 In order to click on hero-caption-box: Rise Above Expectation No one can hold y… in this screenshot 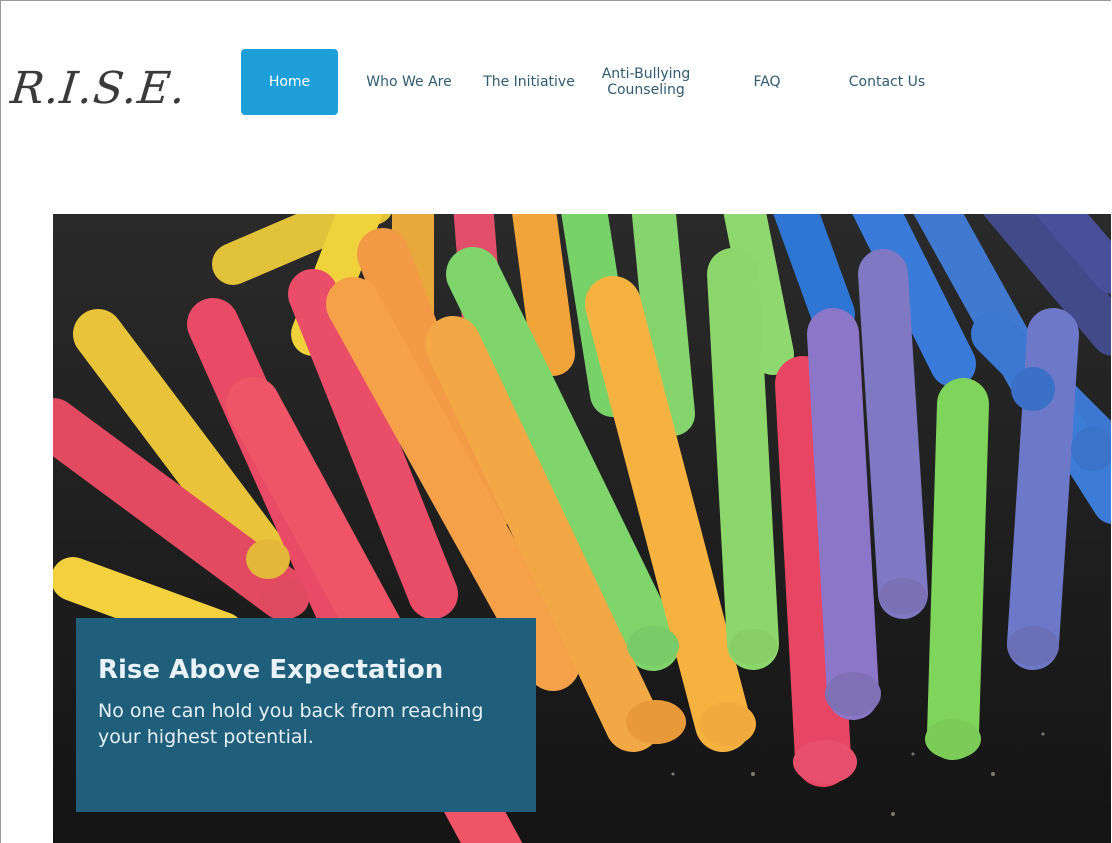, I will do `click(306, 715)`.